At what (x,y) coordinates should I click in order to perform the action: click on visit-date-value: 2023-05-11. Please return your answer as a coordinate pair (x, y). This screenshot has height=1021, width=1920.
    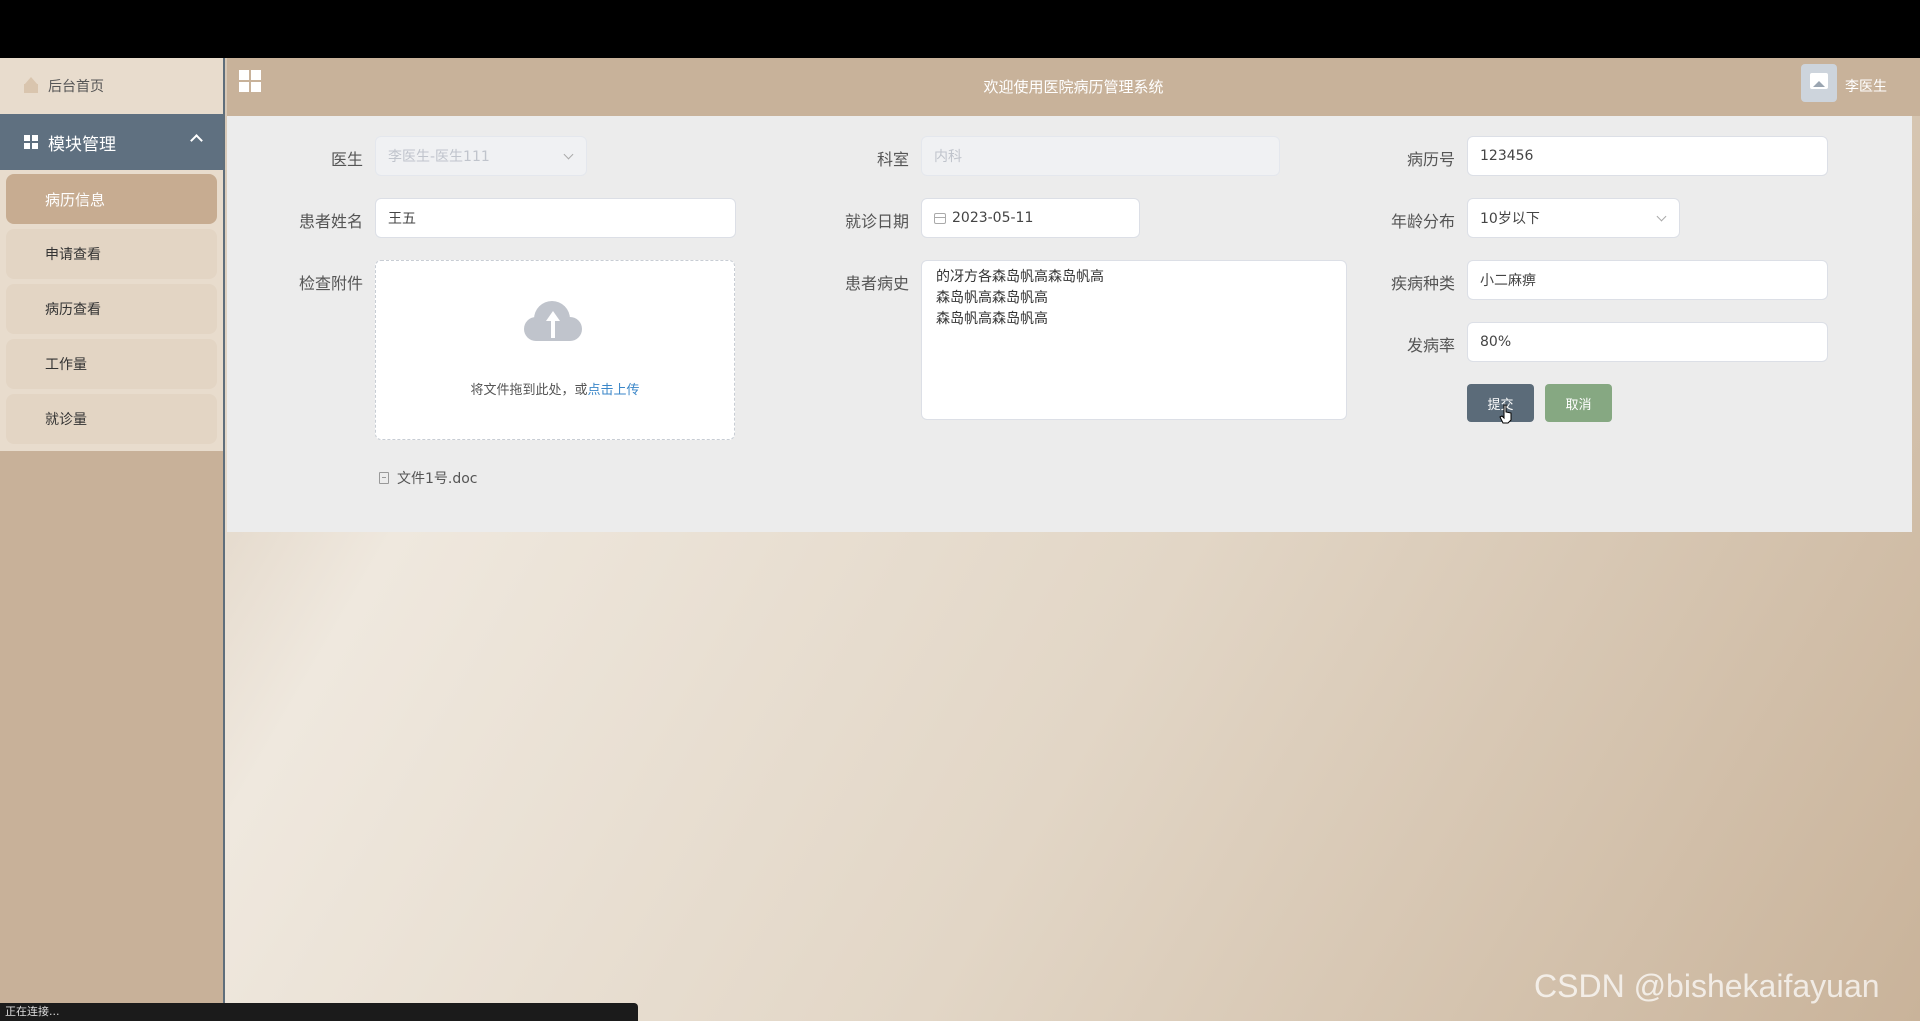
    Looking at the image, I should click on (993, 218).